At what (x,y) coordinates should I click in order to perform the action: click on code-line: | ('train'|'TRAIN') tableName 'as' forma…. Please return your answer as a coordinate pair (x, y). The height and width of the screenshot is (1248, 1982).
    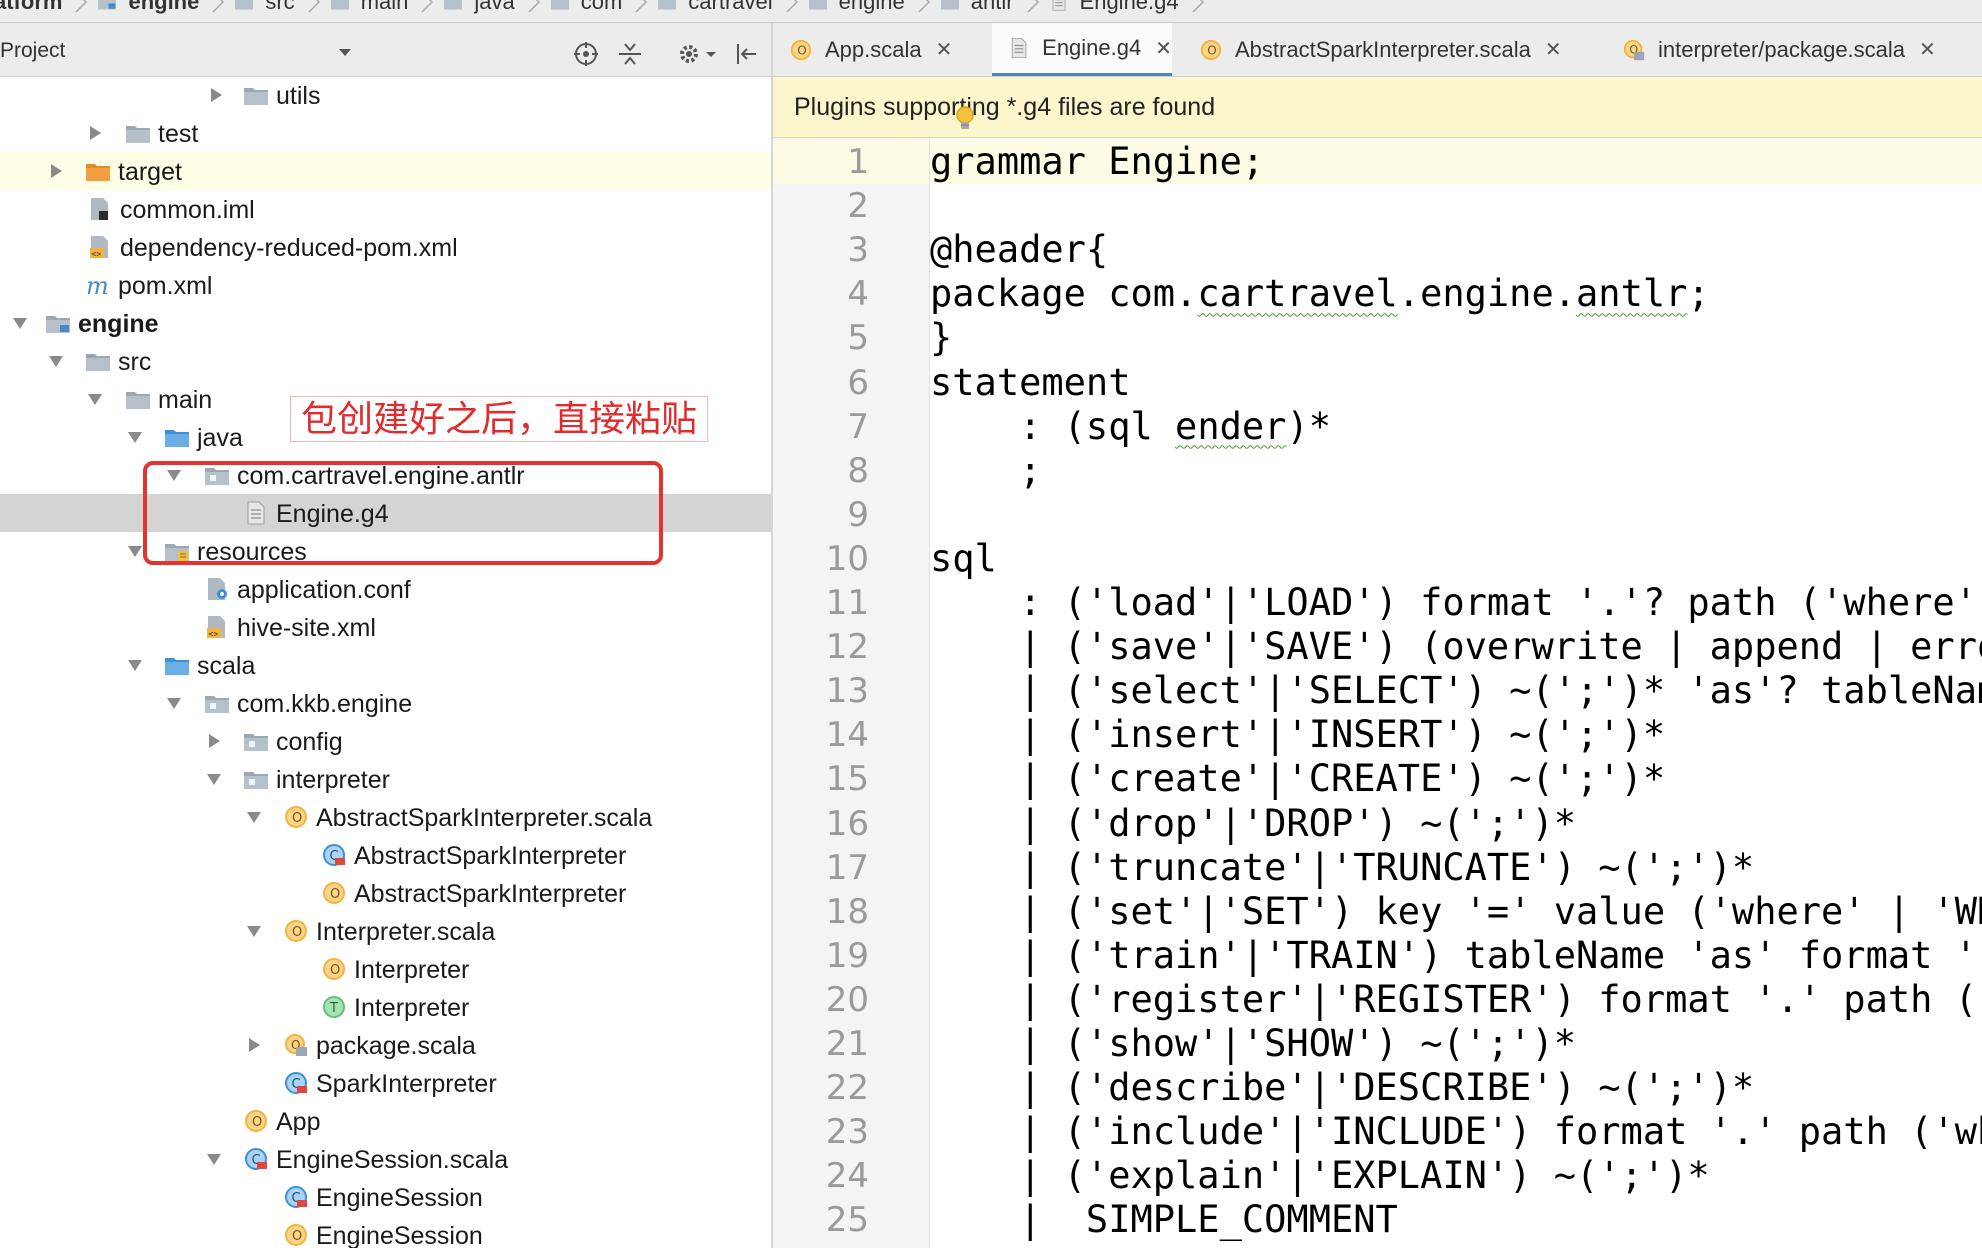
    Looking at the image, I should click on (1456, 956).